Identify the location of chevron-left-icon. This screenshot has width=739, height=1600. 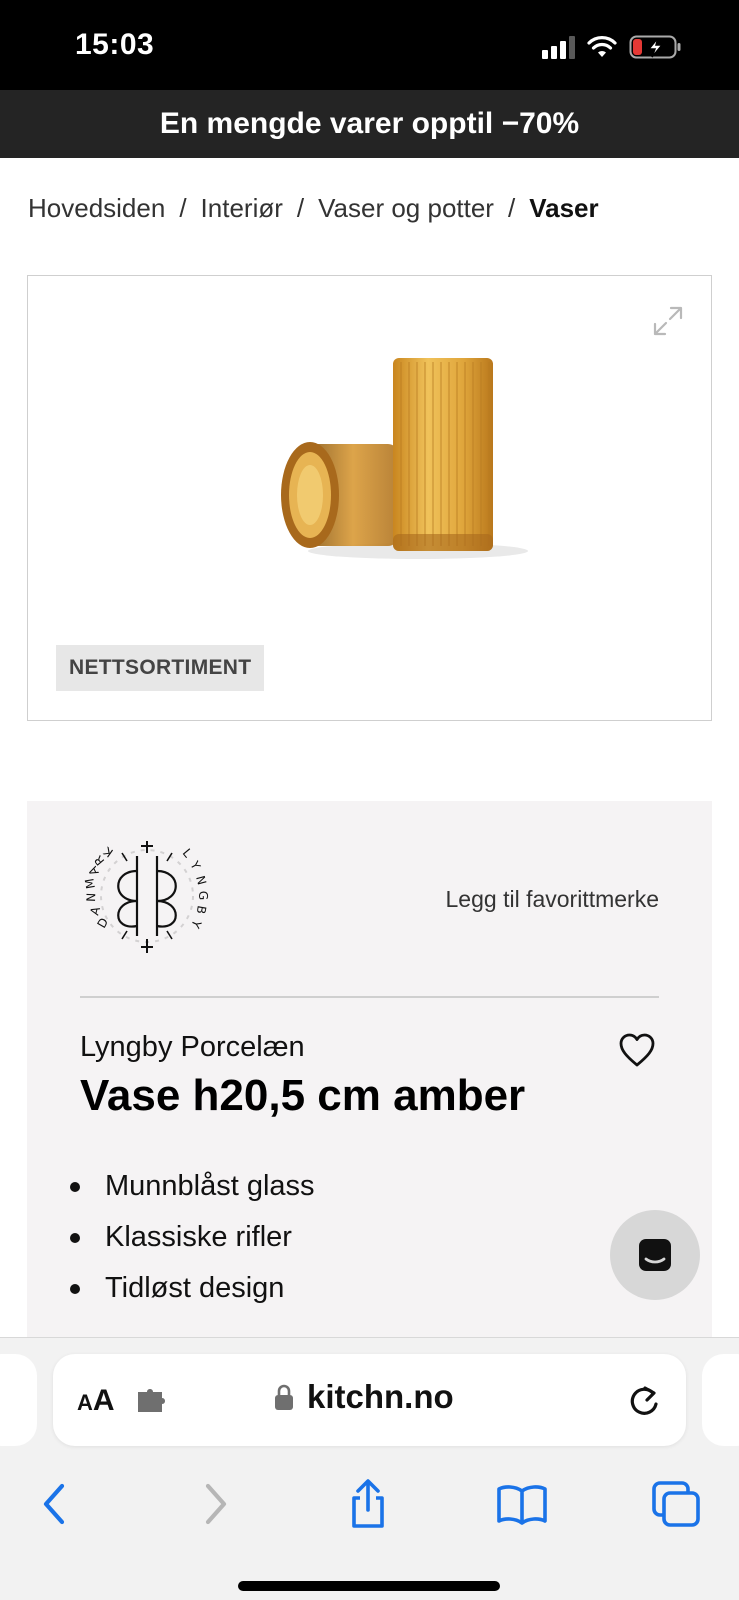
(54, 1504).